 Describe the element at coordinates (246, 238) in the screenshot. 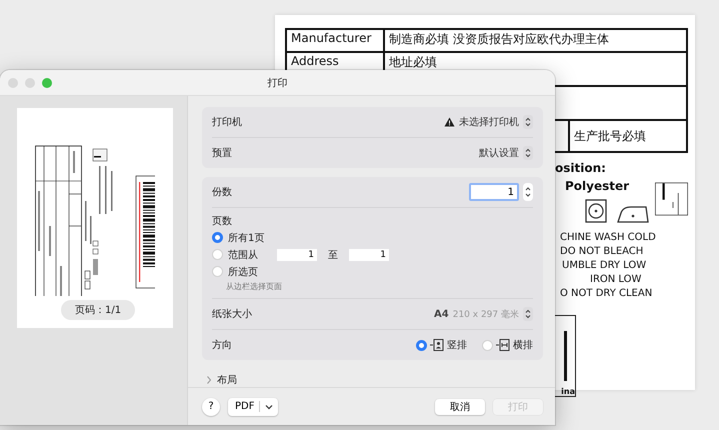

I see `radio-label: 所有1页` at that location.